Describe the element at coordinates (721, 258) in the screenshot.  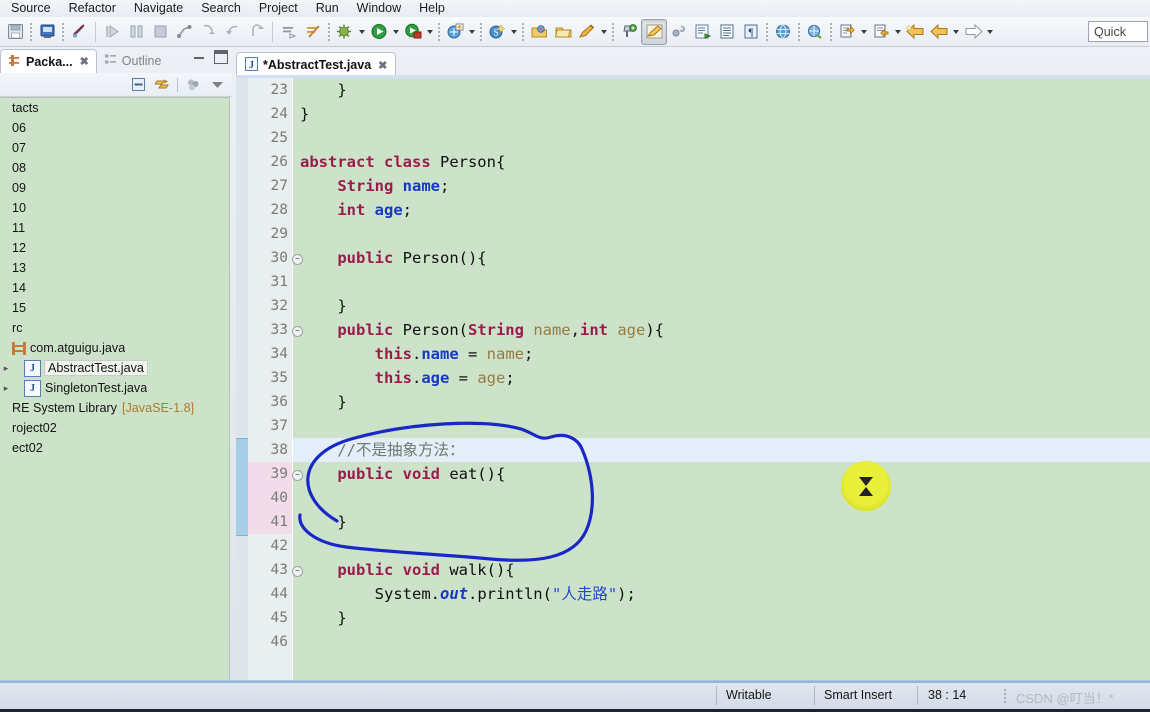
I see `code-line: public Person(){` at that location.